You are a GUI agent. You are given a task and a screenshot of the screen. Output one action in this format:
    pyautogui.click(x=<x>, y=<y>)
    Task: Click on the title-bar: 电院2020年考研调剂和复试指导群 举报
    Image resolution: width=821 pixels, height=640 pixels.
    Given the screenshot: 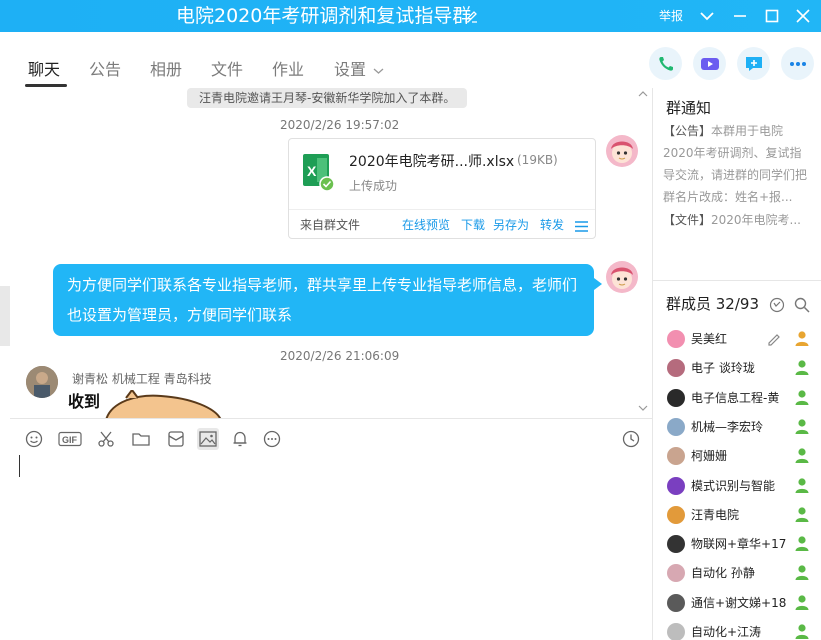 What is the action you would take?
    pyautogui.click(x=410, y=16)
    